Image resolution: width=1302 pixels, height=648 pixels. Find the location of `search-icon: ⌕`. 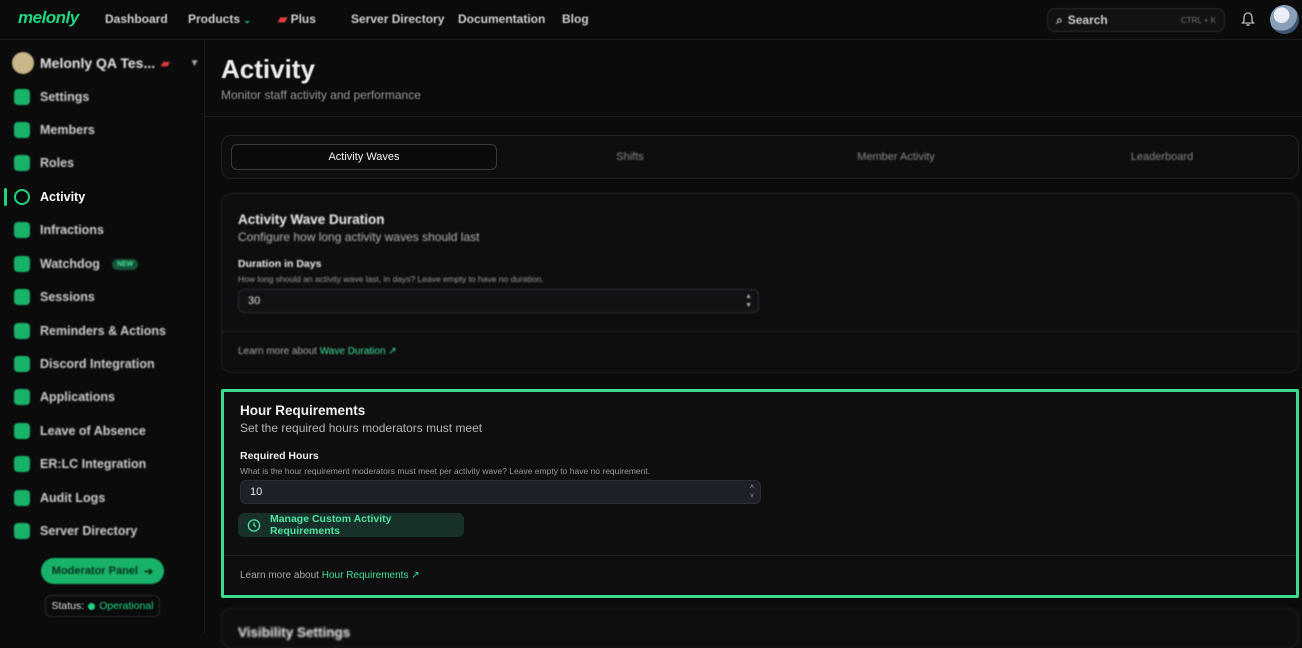

search-icon: ⌕ is located at coordinates (1059, 19).